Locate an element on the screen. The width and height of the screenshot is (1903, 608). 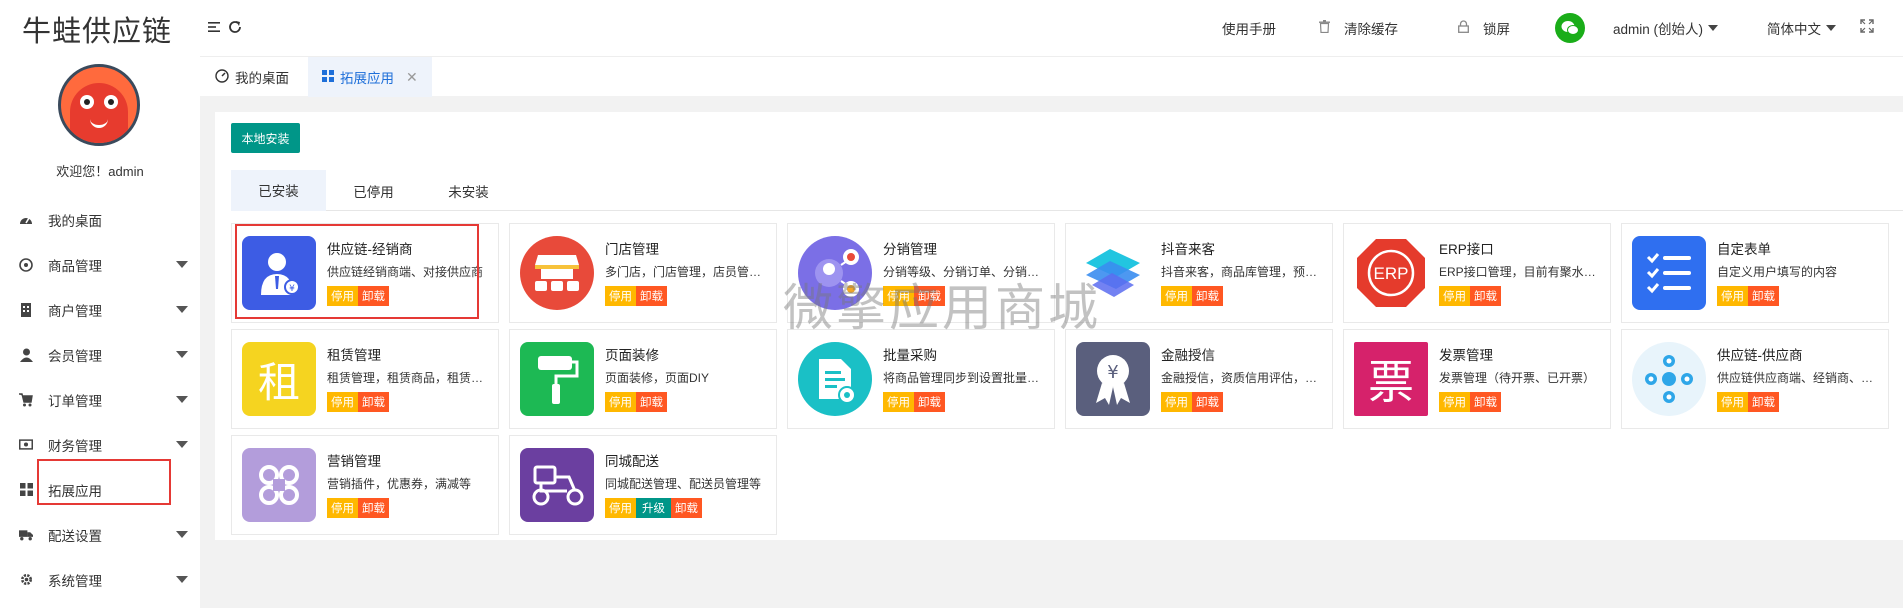
status-tabs: 已安装 已停用 未安装 is located at coordinates (1067, 190).